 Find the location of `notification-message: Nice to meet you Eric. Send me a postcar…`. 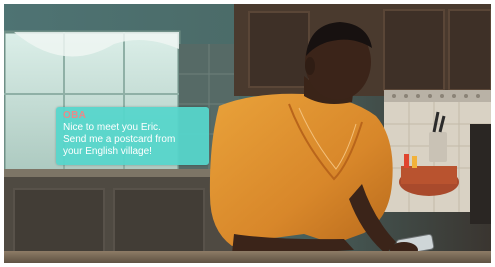

notification-message: Nice to meet you Eric. Send me a postcar… is located at coordinates (119, 139).